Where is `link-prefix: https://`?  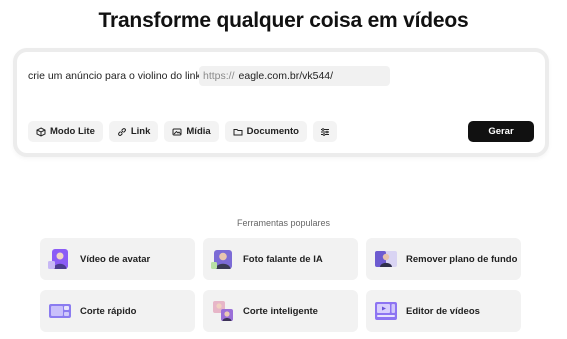 link-prefix: https:// is located at coordinates (219, 76).